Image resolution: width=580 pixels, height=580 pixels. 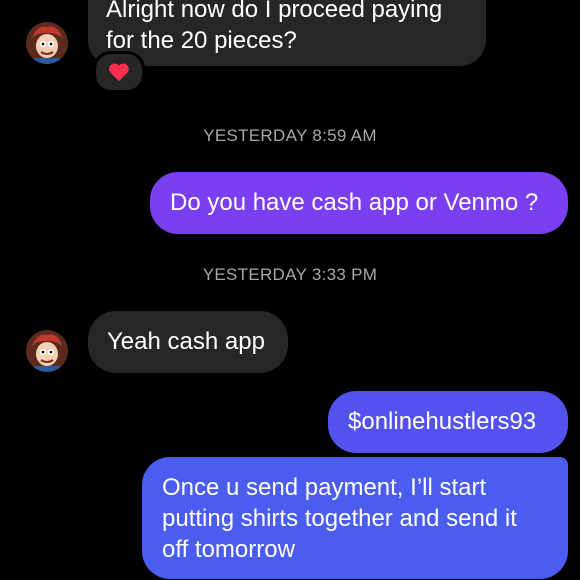 I want to click on heart-icon, so click(x=119, y=72).